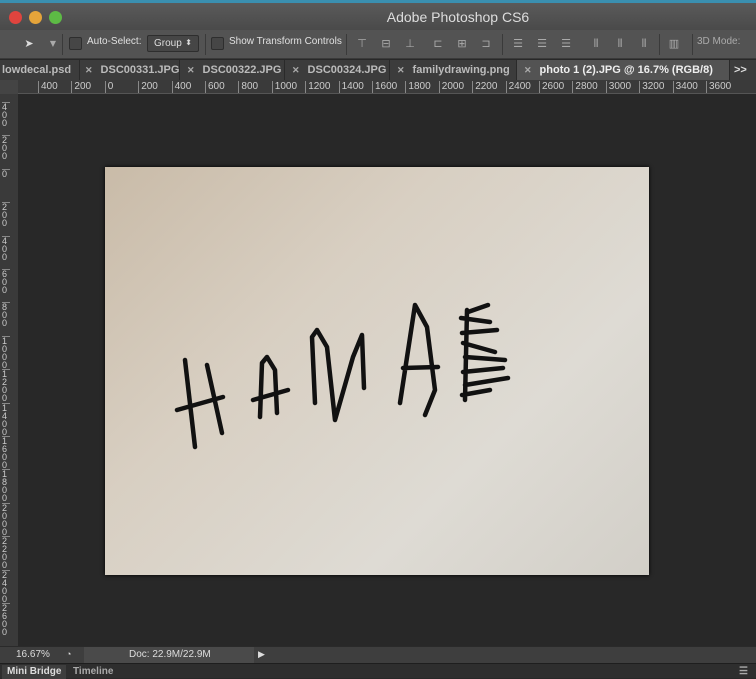 The image size is (756, 679). Describe the element at coordinates (93, 672) in the screenshot. I see `tab-timeline: Timeline` at that location.